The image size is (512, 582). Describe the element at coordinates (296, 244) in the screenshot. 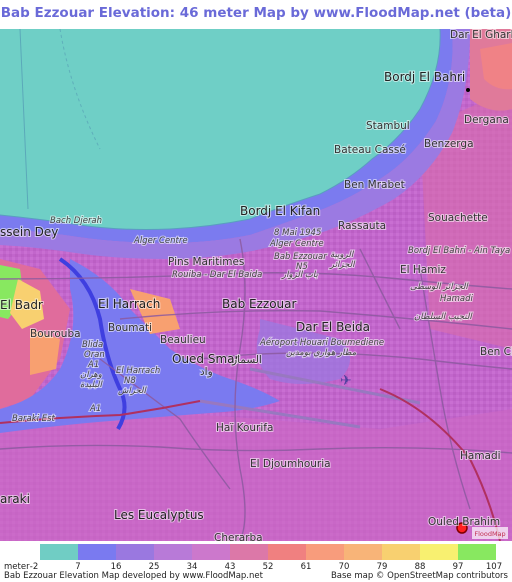

I see `place-alger-centre-2: Alger Centre` at that location.